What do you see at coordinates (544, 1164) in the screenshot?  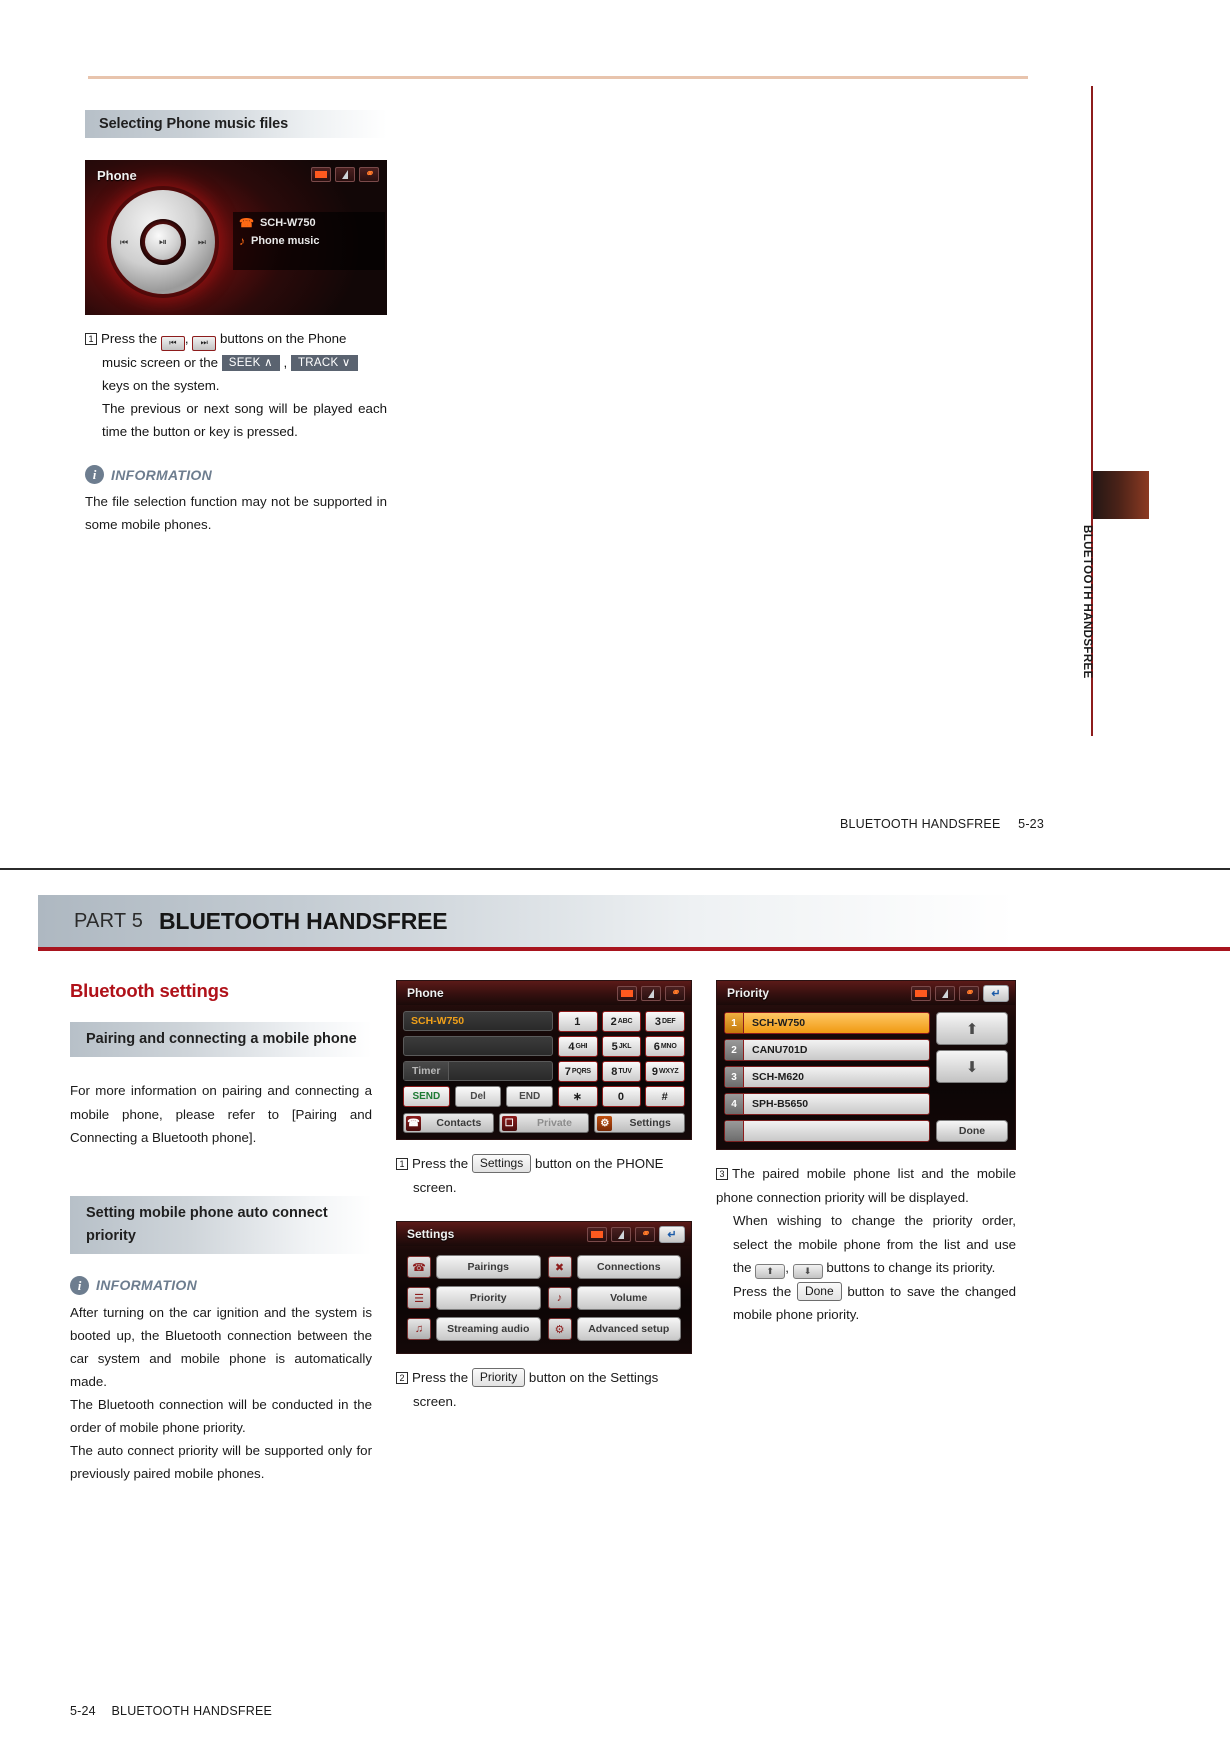 I see `caption-1-line-1: 1 Press the Settings button on the PHONE` at bounding box center [544, 1164].